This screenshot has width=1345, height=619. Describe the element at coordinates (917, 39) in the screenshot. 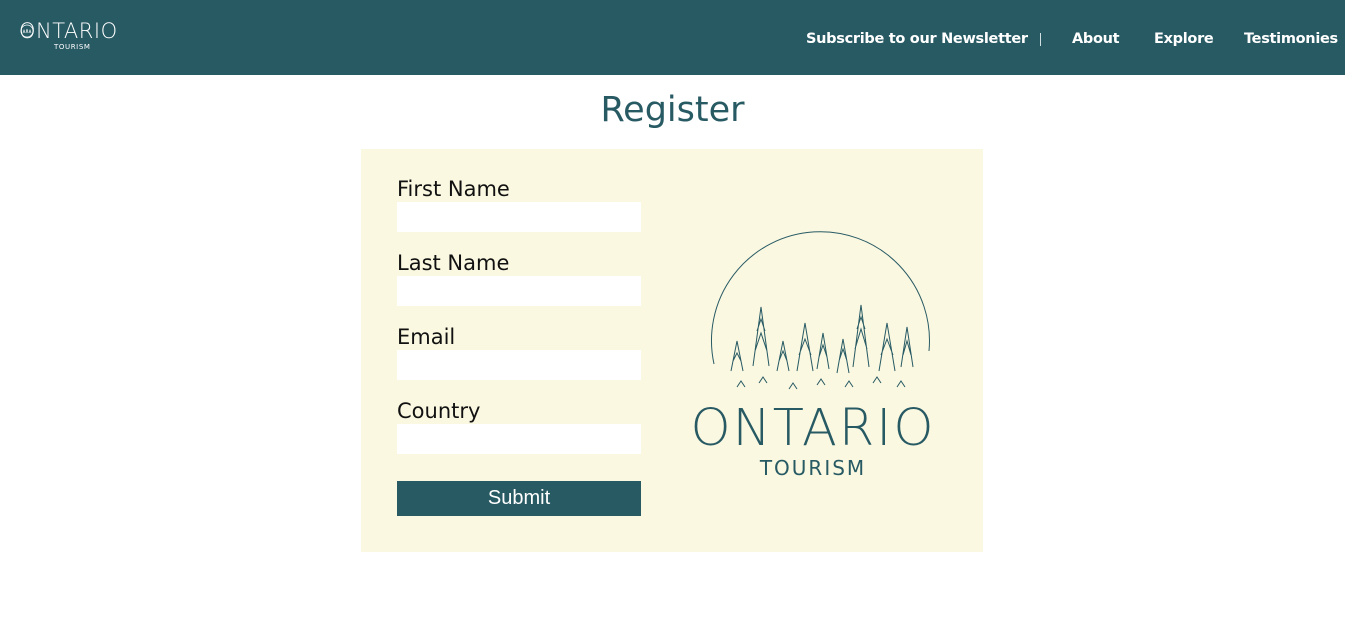

I see `nav-link-newsletter: Subscribe to our Newsletter` at that location.